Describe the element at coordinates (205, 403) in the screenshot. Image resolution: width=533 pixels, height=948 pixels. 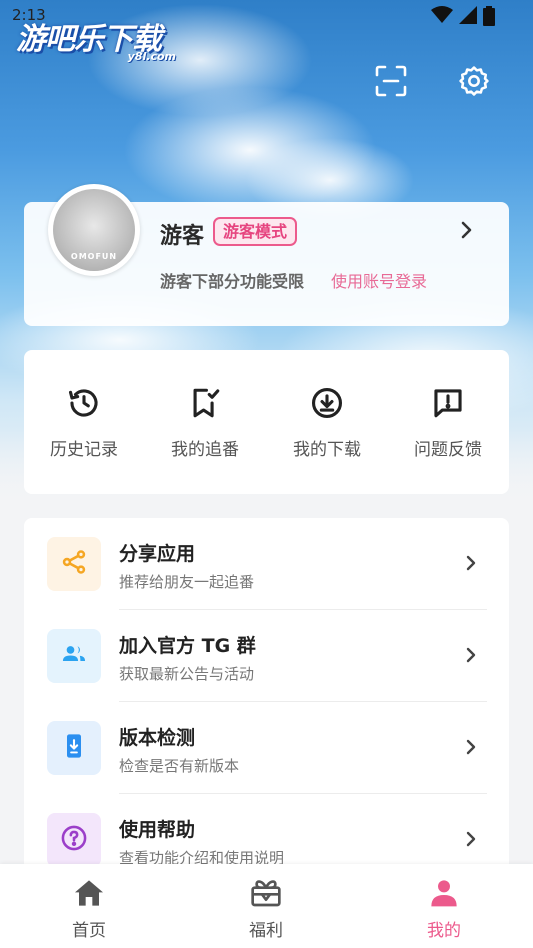
I see `bookmark-check-icon` at that location.